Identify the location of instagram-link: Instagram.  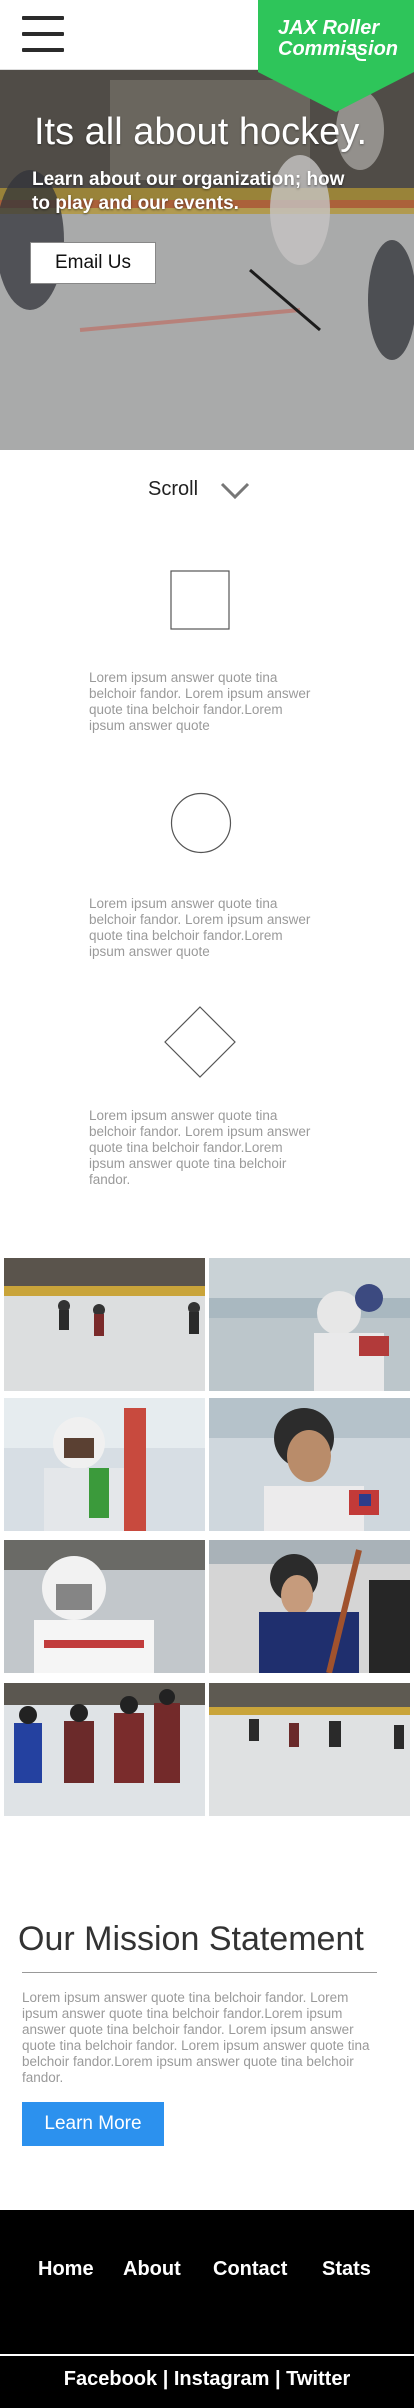
(222, 2379).